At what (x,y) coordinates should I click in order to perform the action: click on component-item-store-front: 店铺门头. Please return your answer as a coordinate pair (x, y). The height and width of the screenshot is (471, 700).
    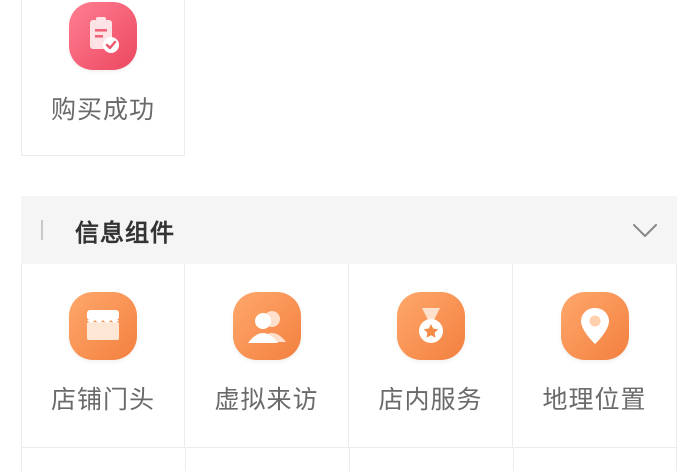
    Looking at the image, I should click on (103, 355).